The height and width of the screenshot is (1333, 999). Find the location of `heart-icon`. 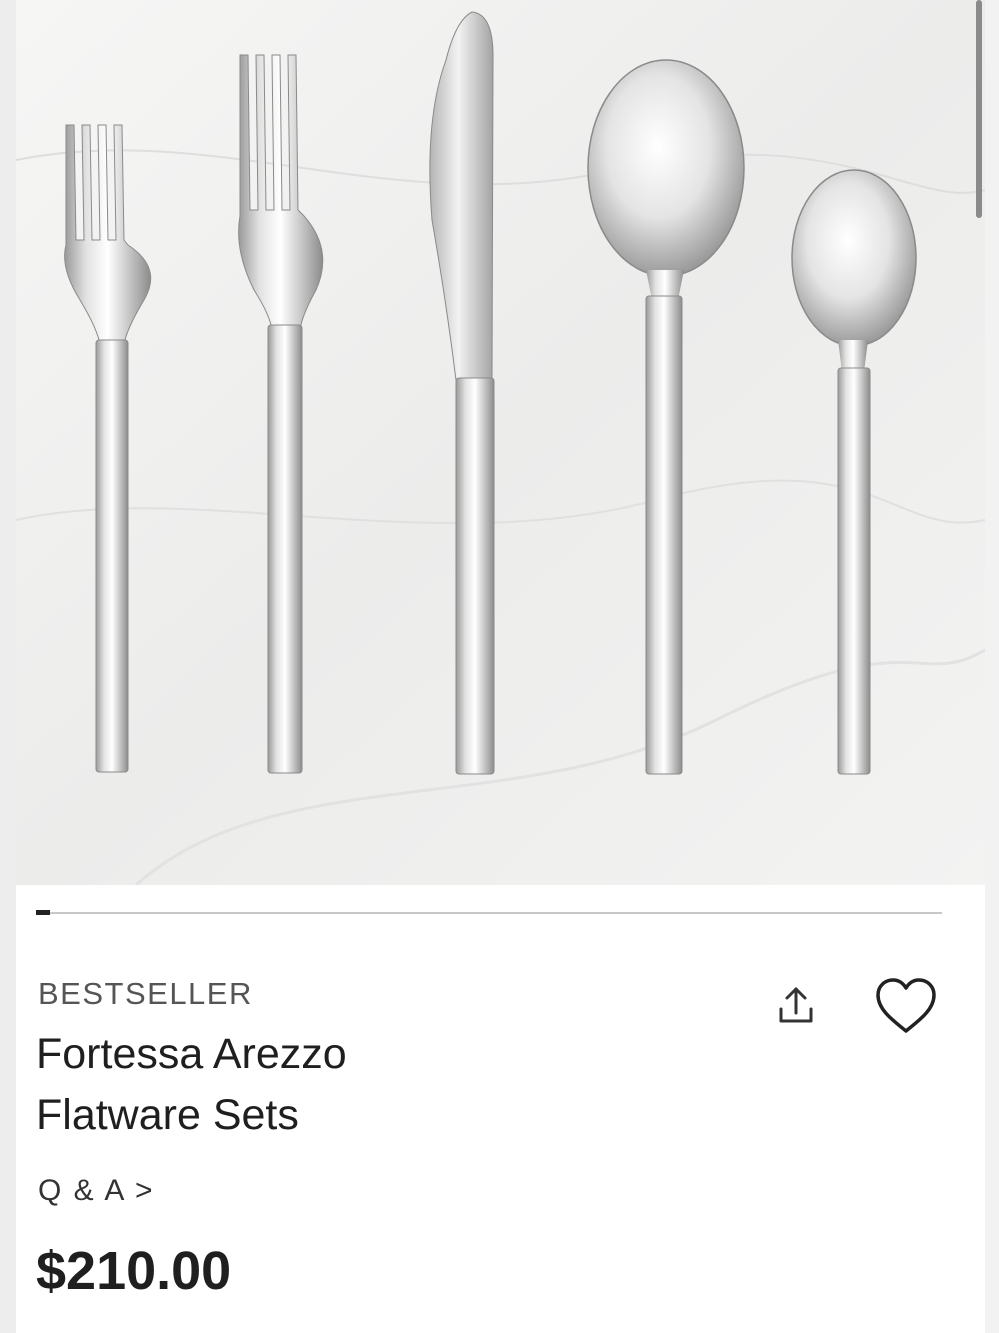

heart-icon is located at coordinates (906, 1009).